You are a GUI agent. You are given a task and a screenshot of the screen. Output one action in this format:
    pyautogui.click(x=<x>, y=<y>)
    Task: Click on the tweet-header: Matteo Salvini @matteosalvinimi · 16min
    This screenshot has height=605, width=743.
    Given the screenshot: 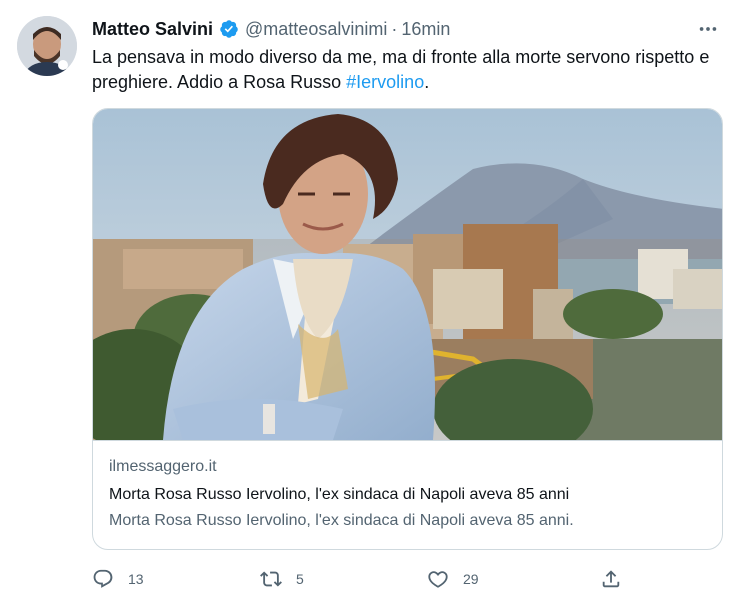 What is the action you would take?
    pyautogui.click(x=407, y=29)
    